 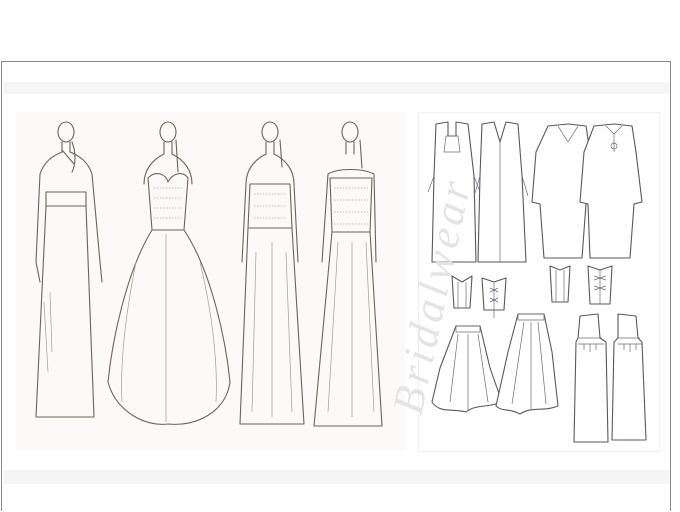 I want to click on flat-corset-b-back, so click(x=600, y=285).